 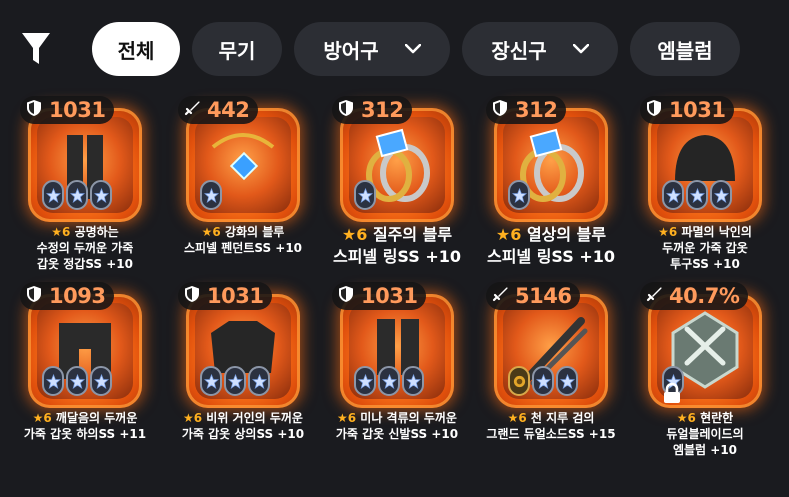 What do you see at coordinates (551, 434) in the screenshot?
I see `item-name-text: 그랜드 듀얼소드SS +15` at bounding box center [551, 434].